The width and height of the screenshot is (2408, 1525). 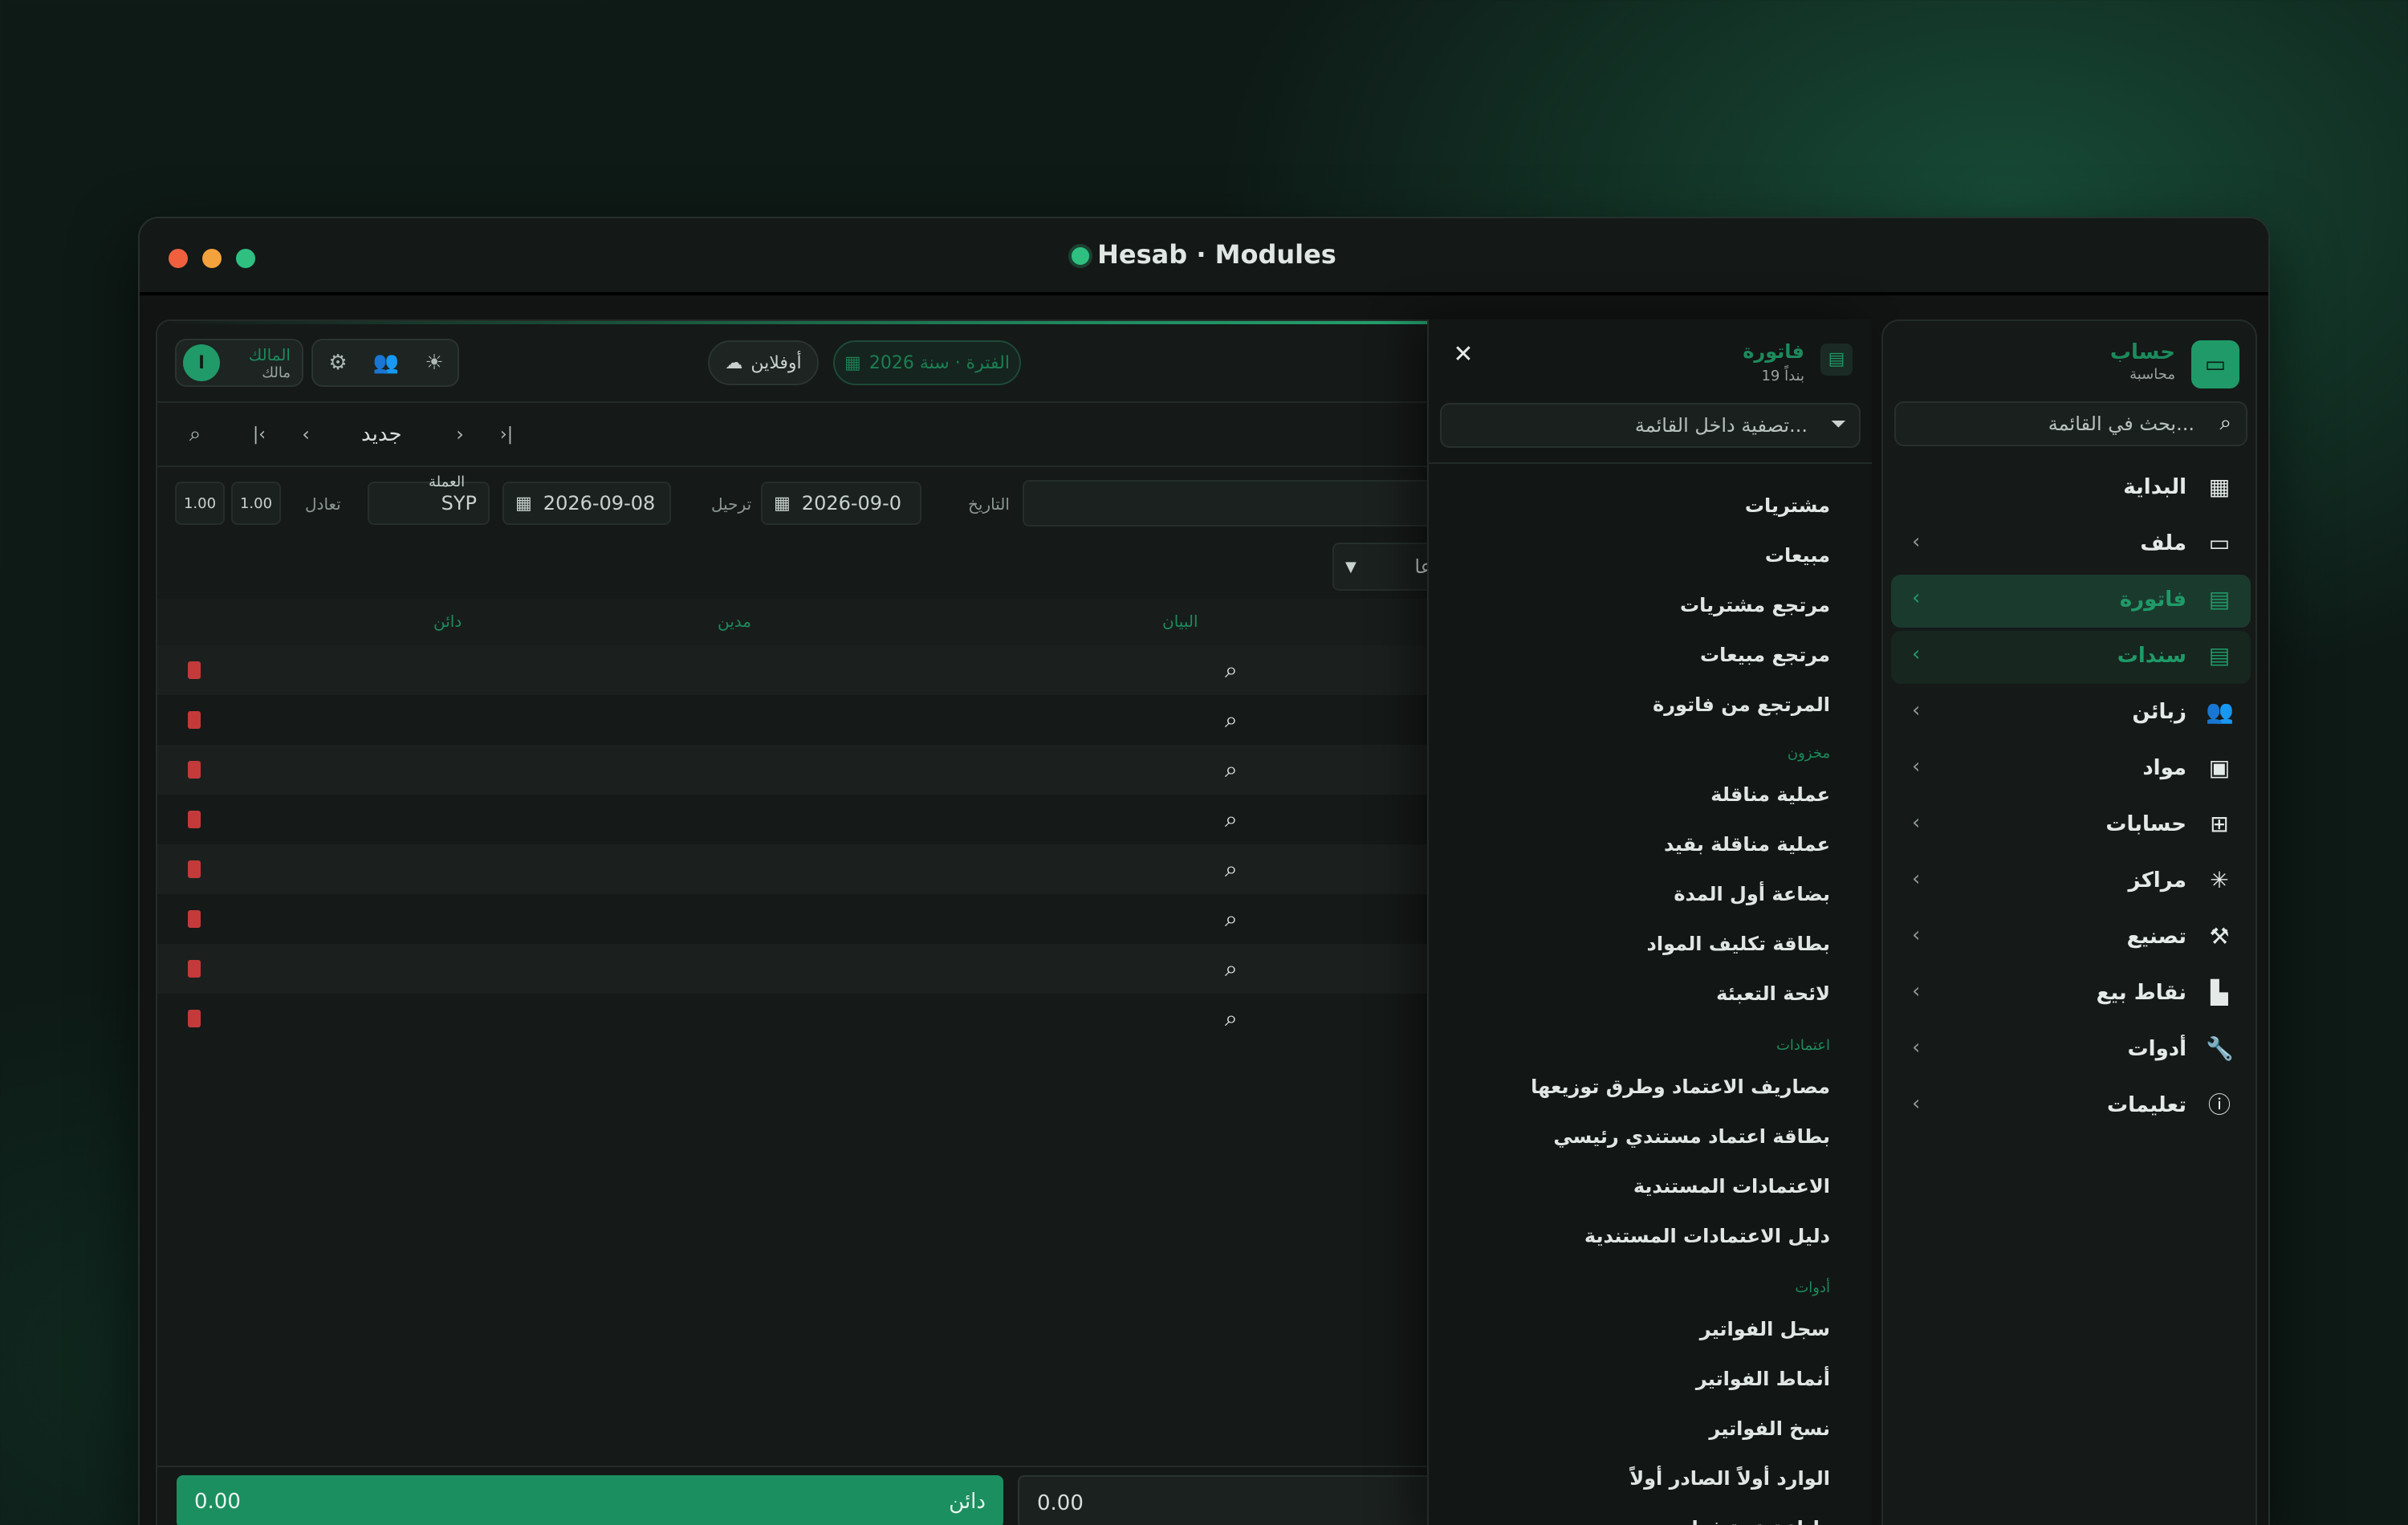 What do you see at coordinates (2071, 826) in the screenshot?
I see `sidebar-item-accounts: ‹ ⊞ حسابات` at bounding box center [2071, 826].